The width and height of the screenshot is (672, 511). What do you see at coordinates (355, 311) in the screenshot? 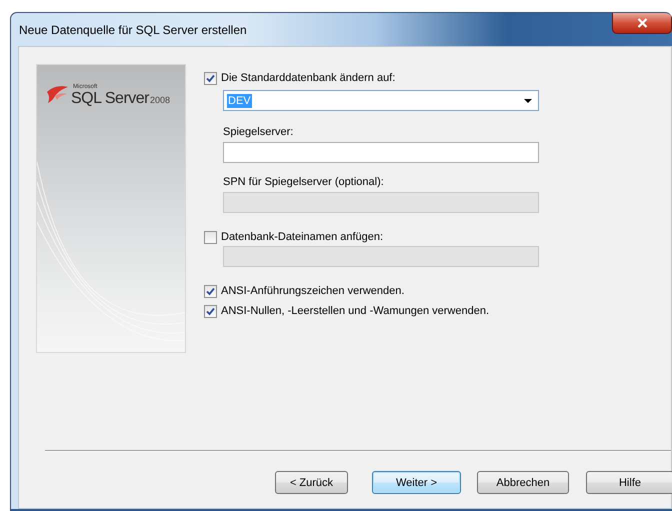
I see `checkbox-label: ANSI-Nullen, -Leerstellen und -Wamungen verwenden.` at bounding box center [355, 311].